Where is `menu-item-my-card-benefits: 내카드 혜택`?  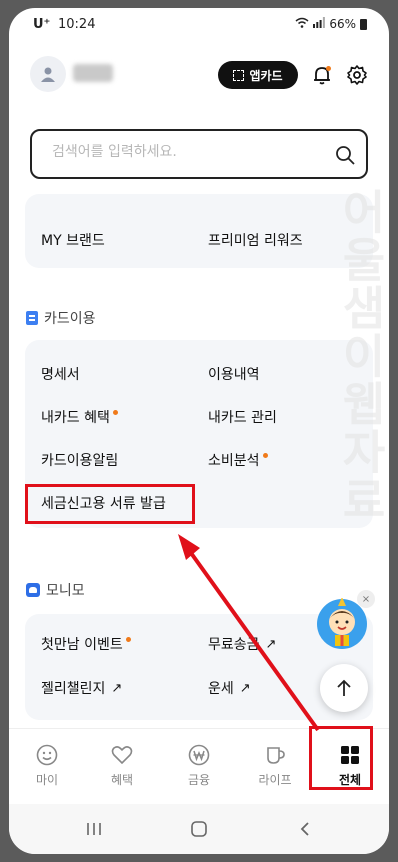
menu-item-my-card-benefits: 내카드 혜택 is located at coordinates (79, 417).